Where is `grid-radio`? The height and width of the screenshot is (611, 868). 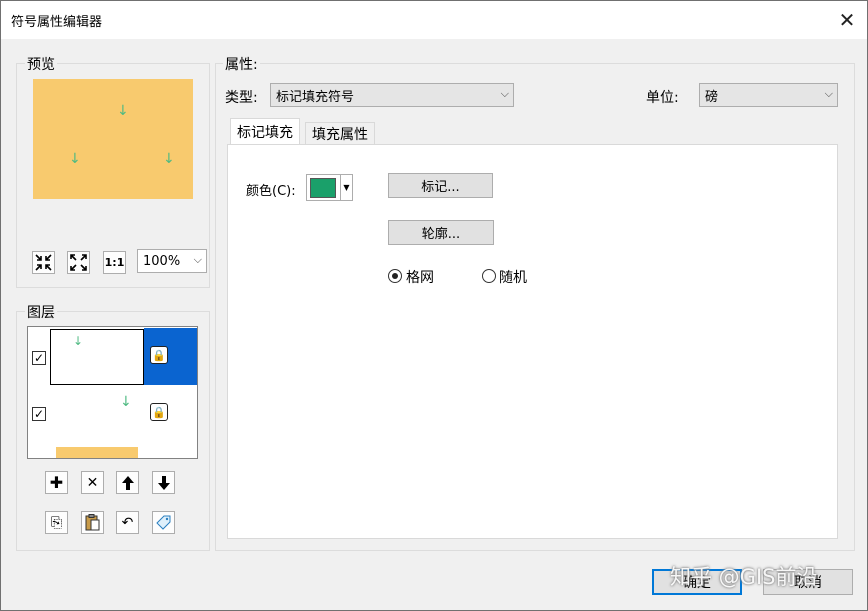
grid-radio is located at coordinates (395, 276).